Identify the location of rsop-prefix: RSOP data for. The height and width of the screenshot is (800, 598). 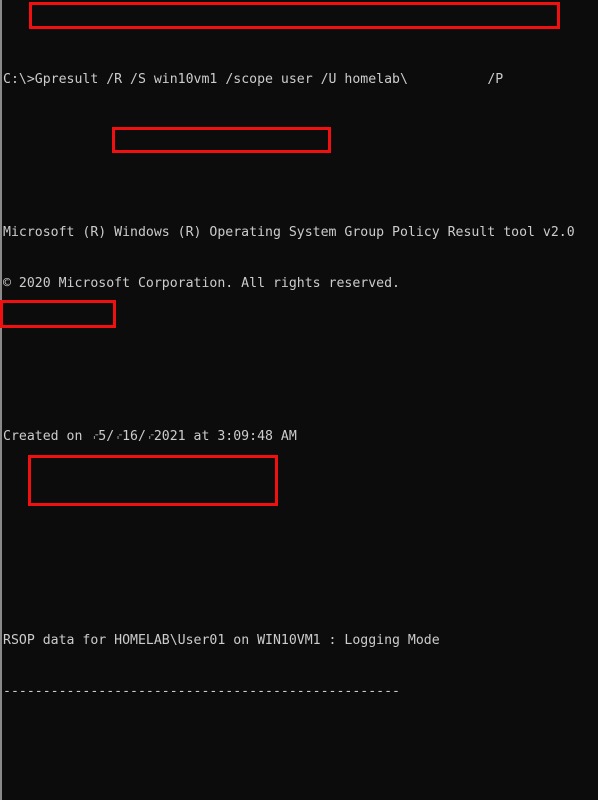
(59, 640).